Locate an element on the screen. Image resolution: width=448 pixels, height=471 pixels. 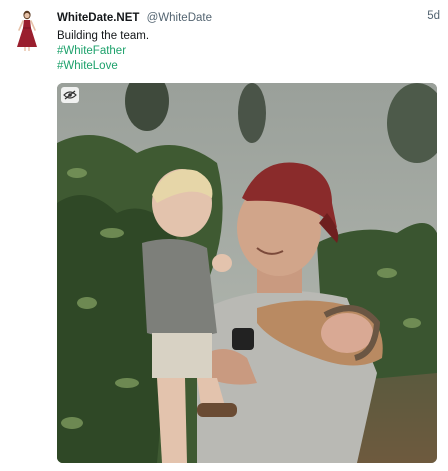
tweet-line: Building the team. is located at coordinates (103, 36).